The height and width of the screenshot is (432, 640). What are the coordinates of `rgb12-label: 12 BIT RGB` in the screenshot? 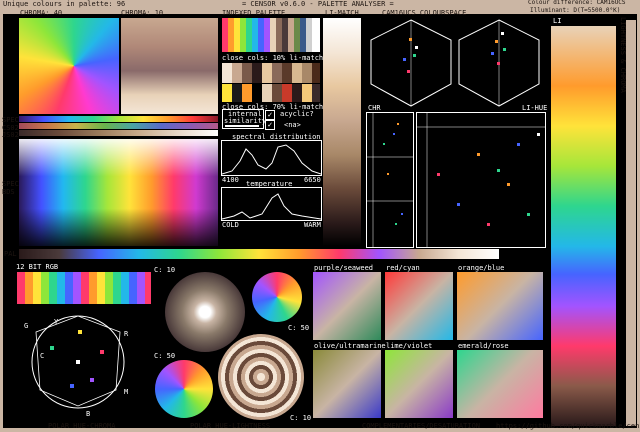 It's located at (37, 267).